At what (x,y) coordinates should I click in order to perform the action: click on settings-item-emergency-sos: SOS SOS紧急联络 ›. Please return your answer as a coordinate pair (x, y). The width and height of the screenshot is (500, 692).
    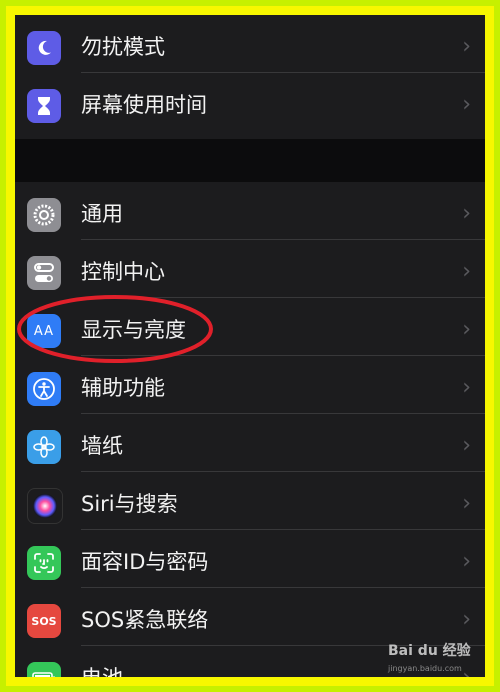
    Looking at the image, I should click on (250, 617).